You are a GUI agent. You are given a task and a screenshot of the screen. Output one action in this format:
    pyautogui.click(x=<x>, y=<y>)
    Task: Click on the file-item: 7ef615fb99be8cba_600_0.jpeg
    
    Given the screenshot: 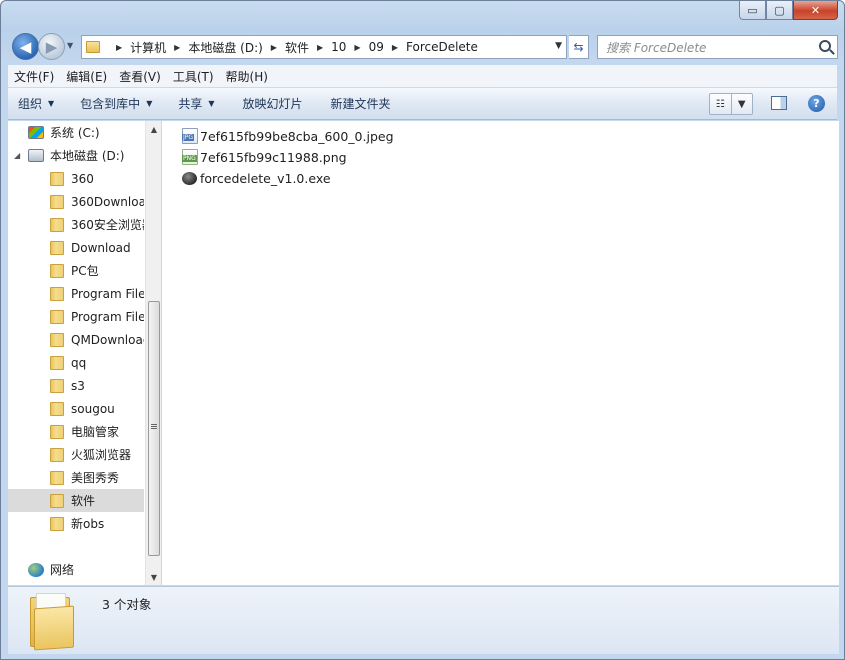 What is the action you would take?
    pyautogui.click(x=288, y=136)
    